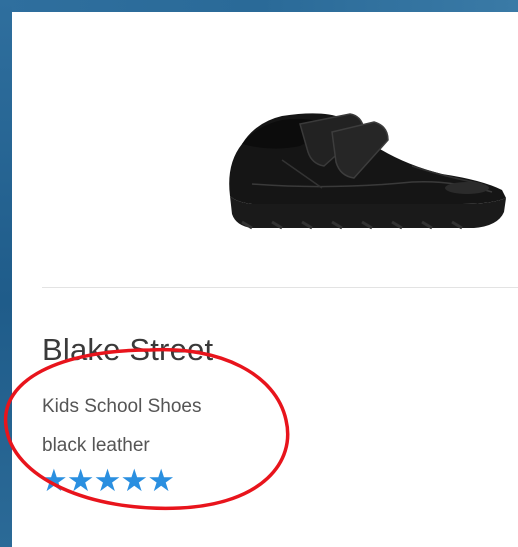 This screenshot has height=547, width=518. What do you see at coordinates (6, 273) in the screenshot?
I see `window-frame-left` at bounding box center [6, 273].